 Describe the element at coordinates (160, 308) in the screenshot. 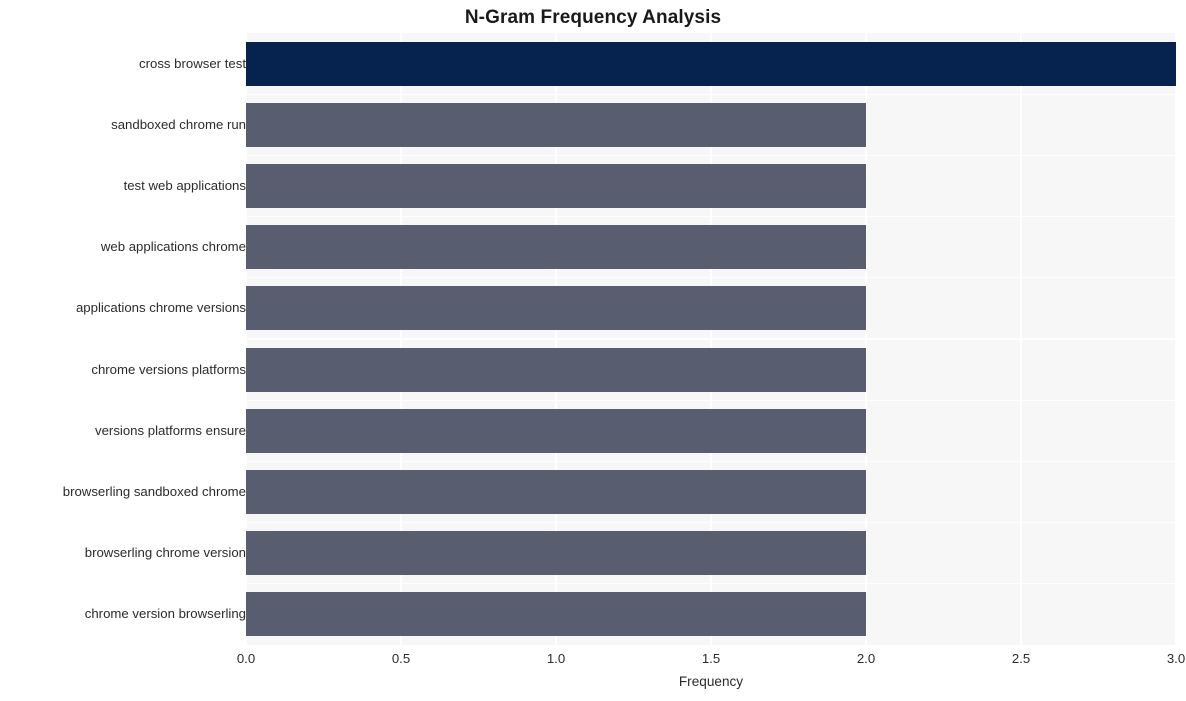

I see `y-axis-tick-label: applications chrome versions` at that location.